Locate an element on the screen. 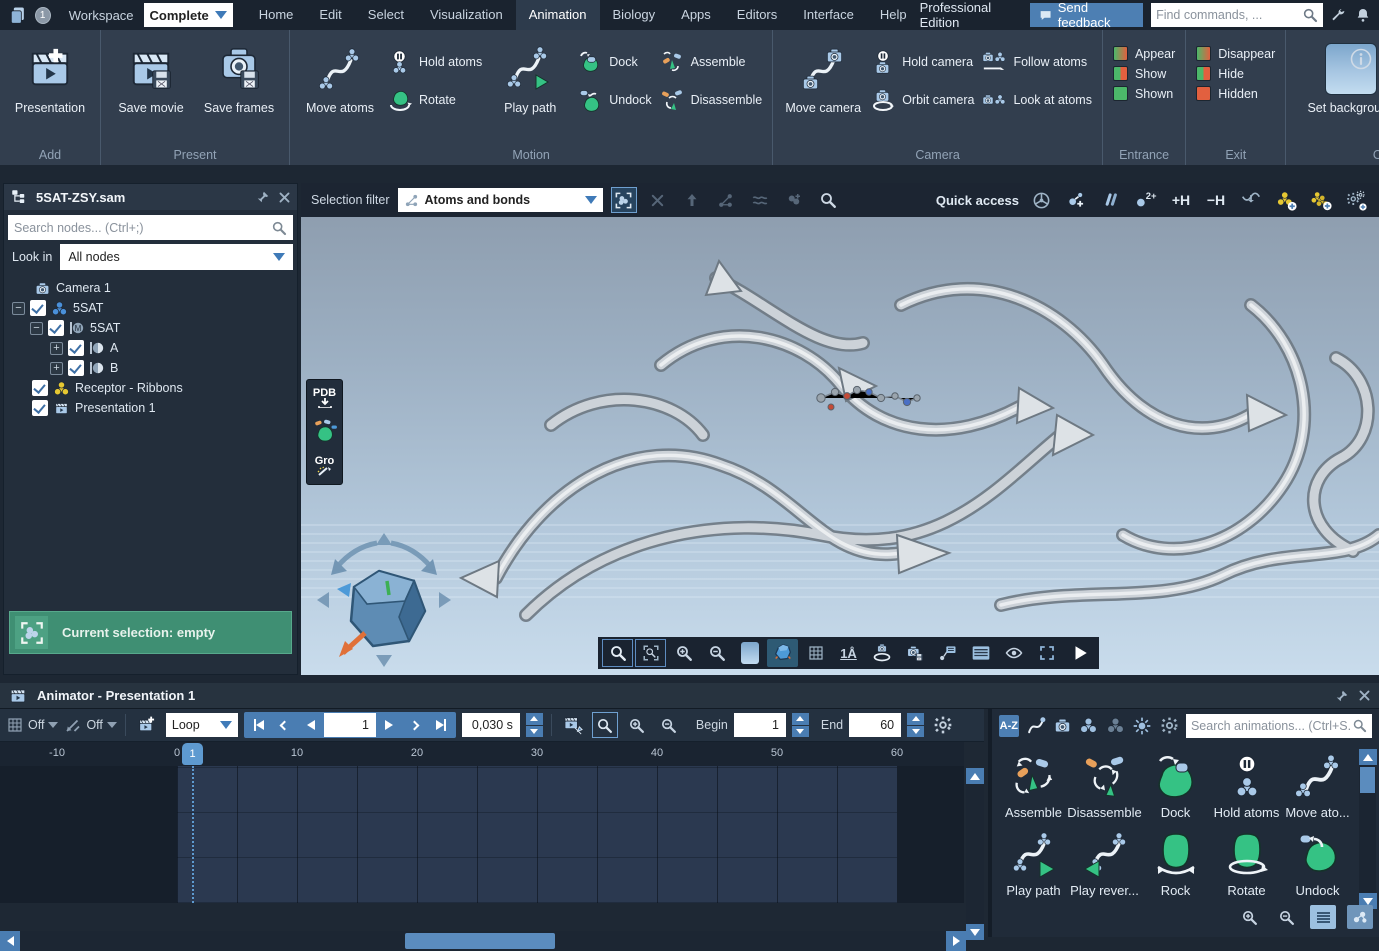  timeline-zoom-in-button is located at coordinates (637, 725).